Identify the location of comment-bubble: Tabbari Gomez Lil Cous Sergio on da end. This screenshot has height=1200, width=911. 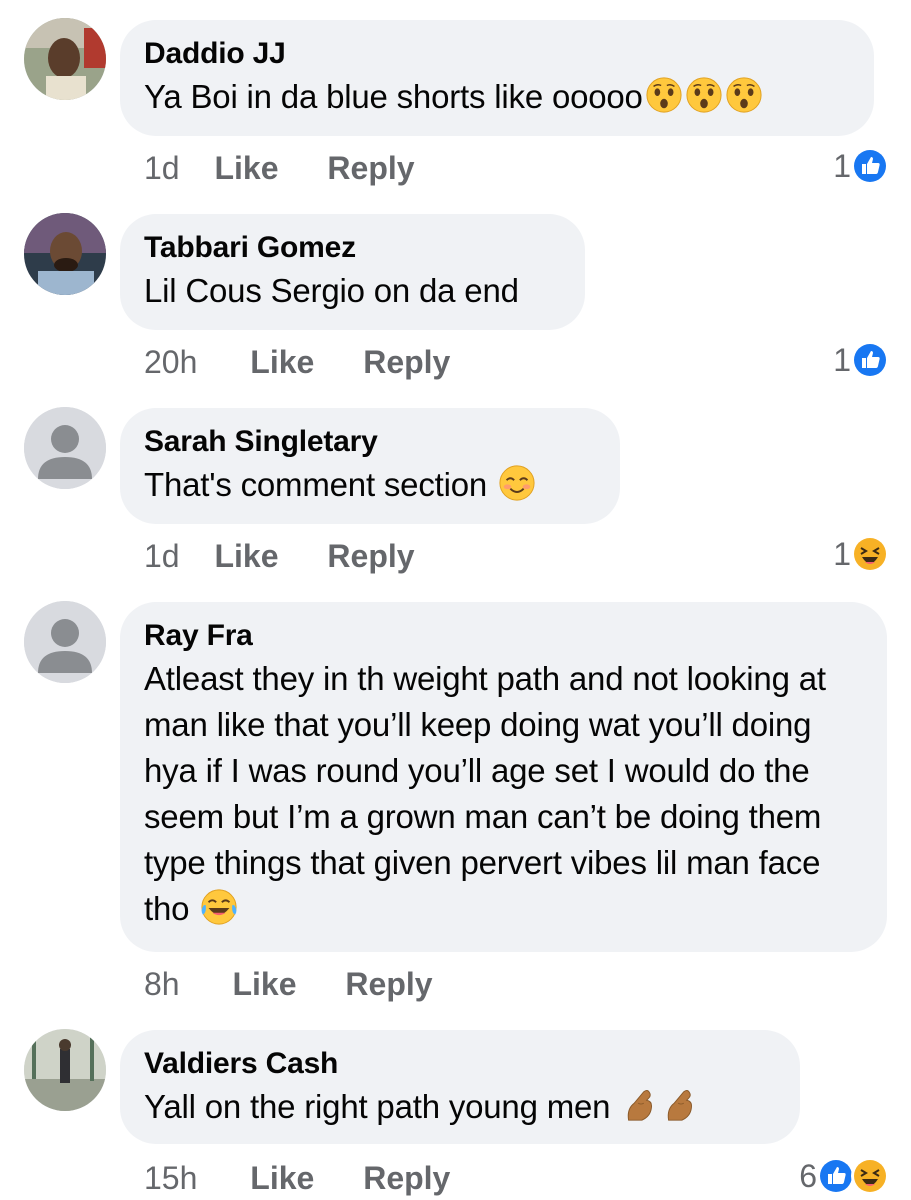
(352, 272).